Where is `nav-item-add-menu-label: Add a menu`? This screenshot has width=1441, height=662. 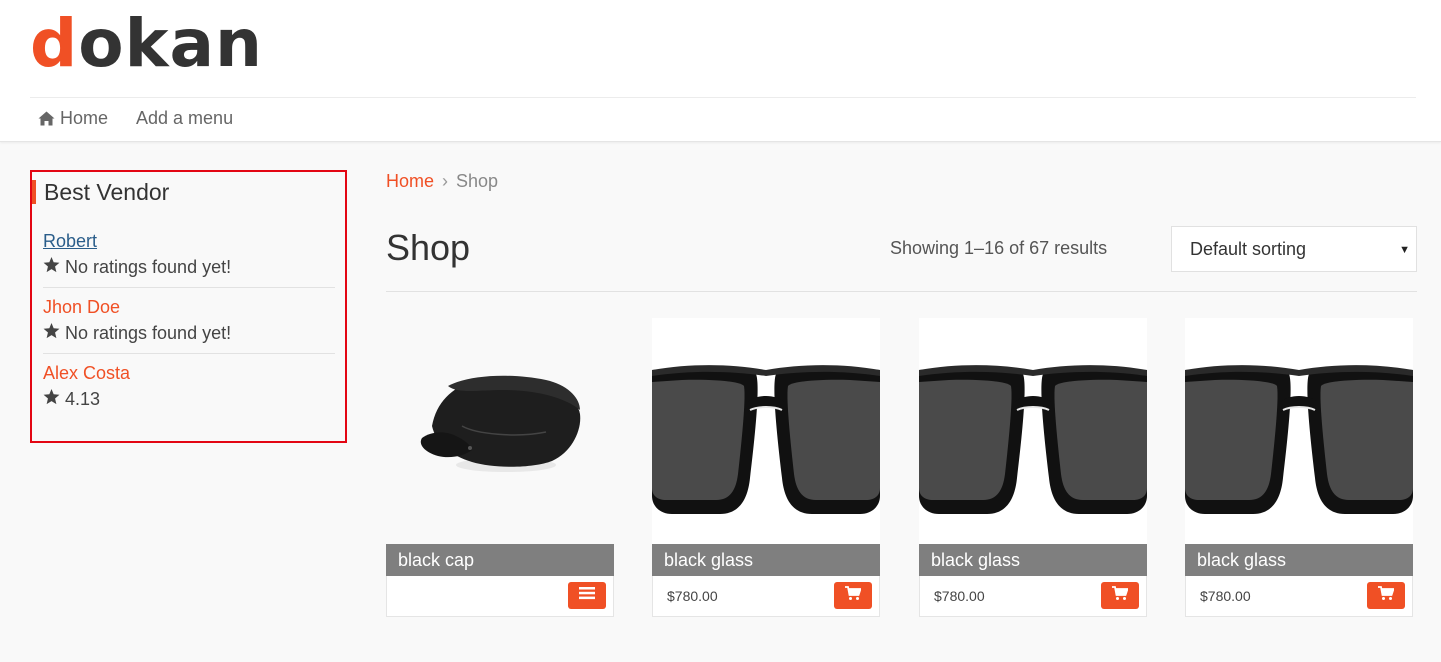 nav-item-add-menu-label: Add a menu is located at coordinates (185, 118).